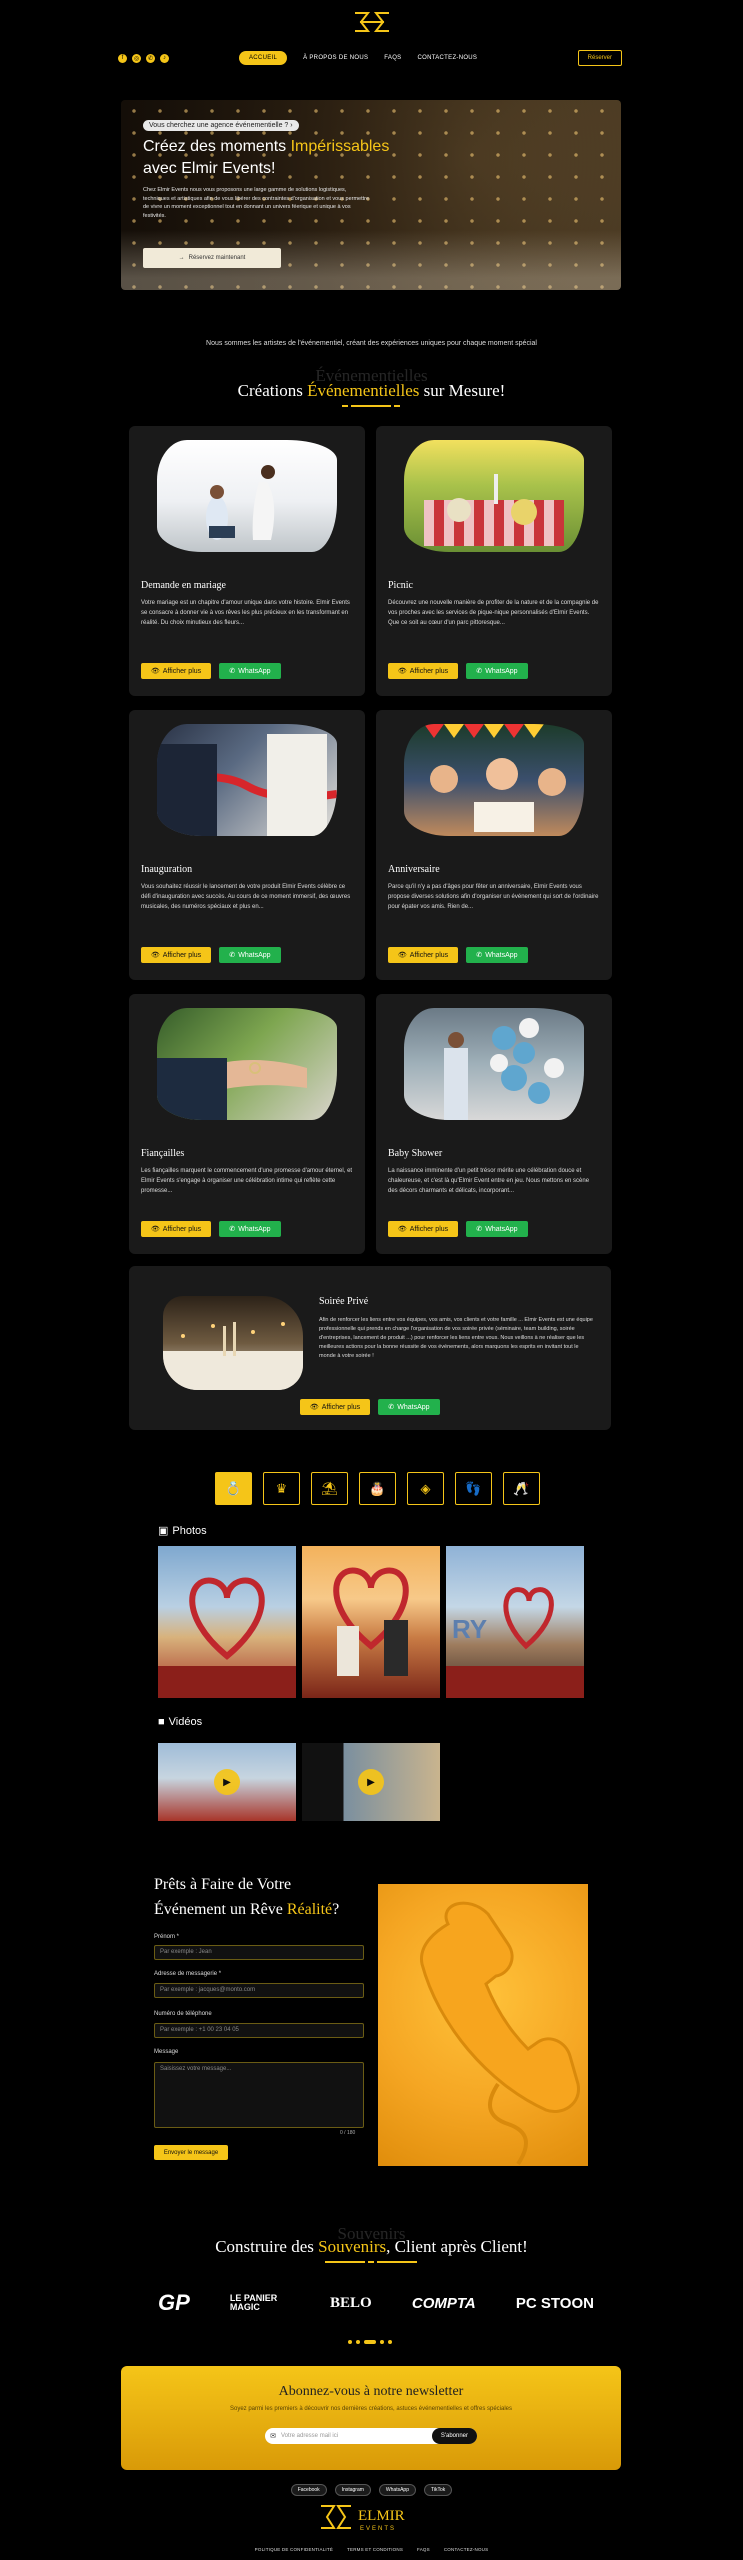 This screenshot has width=743, height=2560. Describe the element at coordinates (377, 1488) in the screenshot. I see `birthday-cake-icon: 🎂` at that location.